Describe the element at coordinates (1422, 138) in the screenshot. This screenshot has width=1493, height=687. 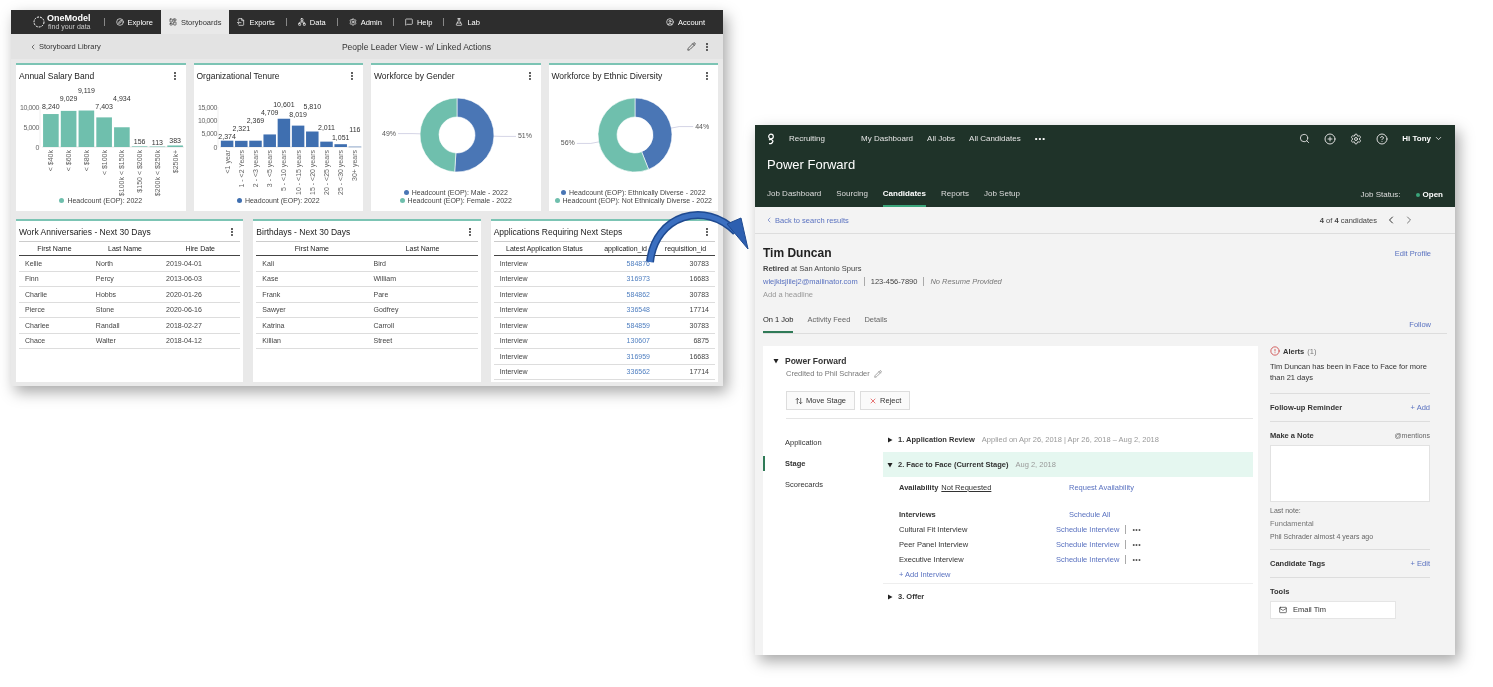
I see `user-menu: Hi Tony` at that location.